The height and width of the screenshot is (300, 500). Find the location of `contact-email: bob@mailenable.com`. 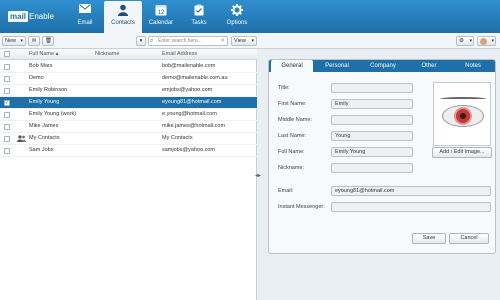

contact-email: bob@mailenable.com is located at coordinates (189, 66).